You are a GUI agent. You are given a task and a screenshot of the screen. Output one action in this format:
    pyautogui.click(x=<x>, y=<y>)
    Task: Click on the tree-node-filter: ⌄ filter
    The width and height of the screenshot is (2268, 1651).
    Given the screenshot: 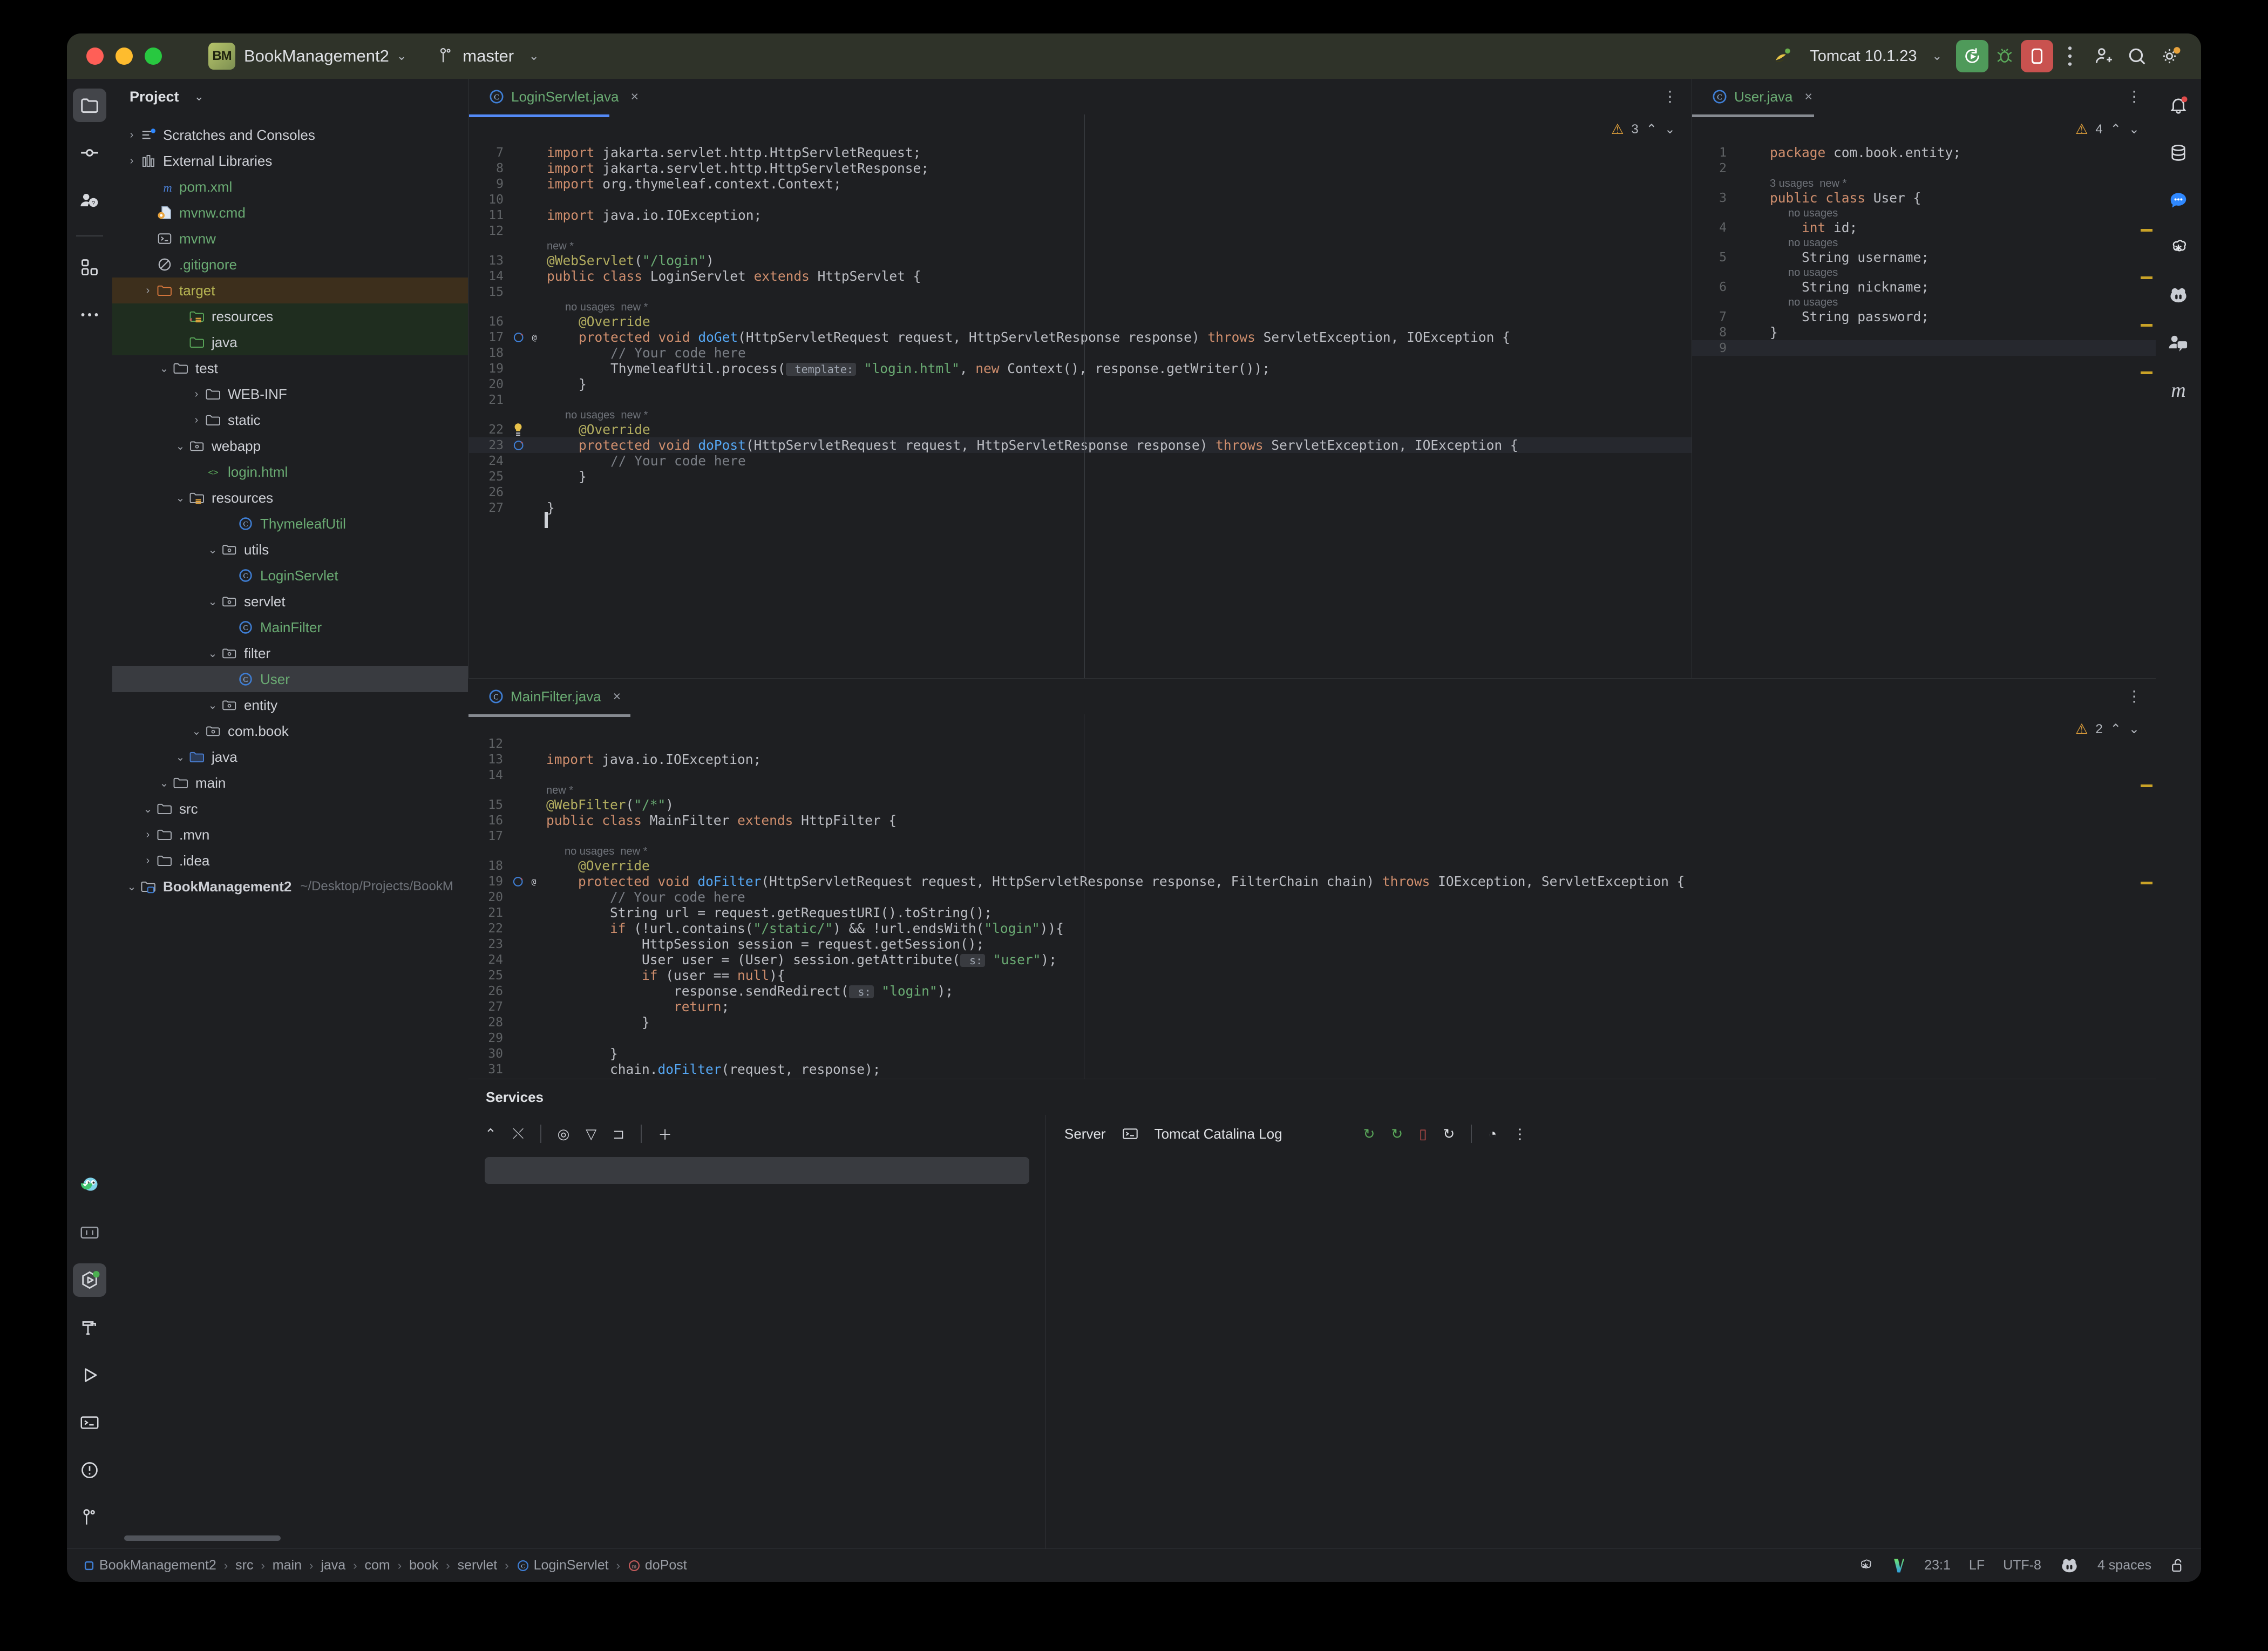 What is the action you would take?
    pyautogui.click(x=290, y=653)
    